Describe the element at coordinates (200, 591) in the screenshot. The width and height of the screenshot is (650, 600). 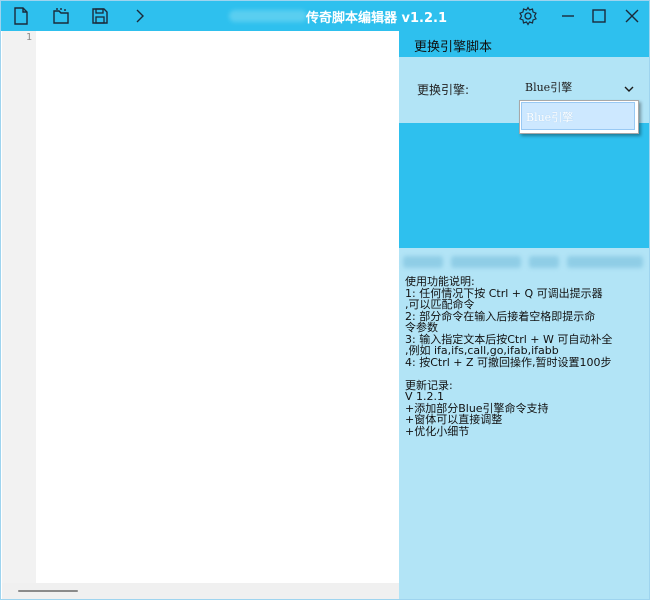
I see `horizontal-scrollbar` at that location.